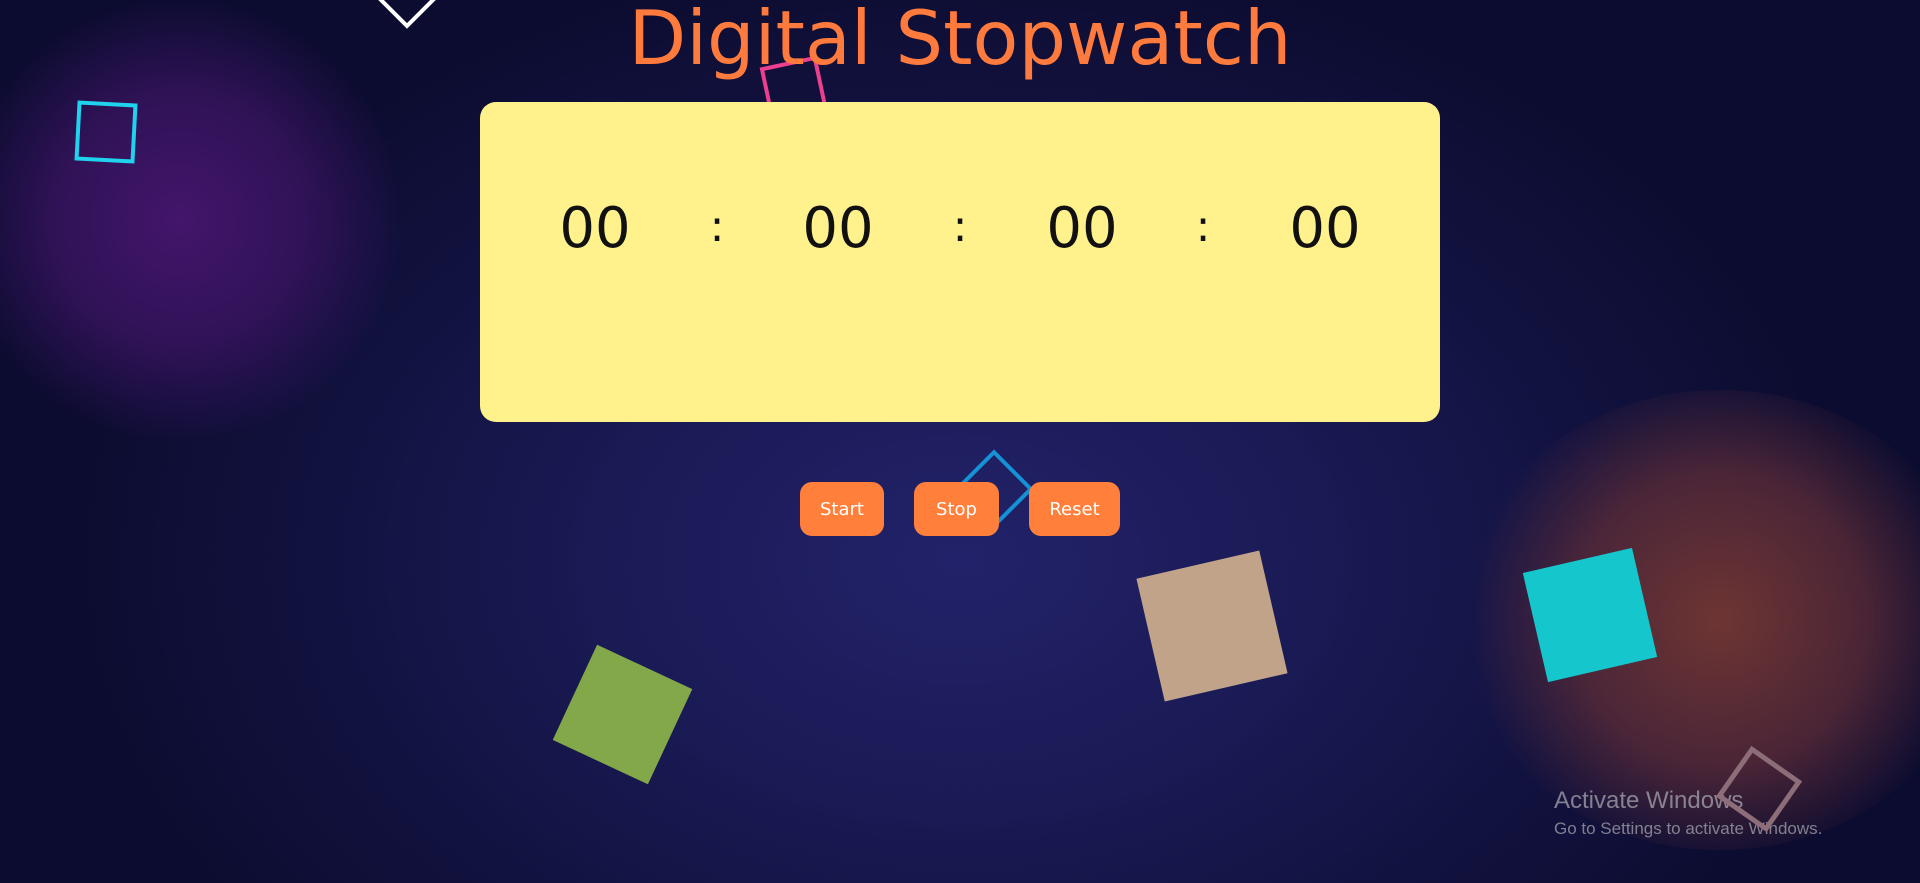 This screenshot has width=1920, height=883. What do you see at coordinates (1212, 626) in the screenshot?
I see `decor-square-tan-filled` at bounding box center [1212, 626].